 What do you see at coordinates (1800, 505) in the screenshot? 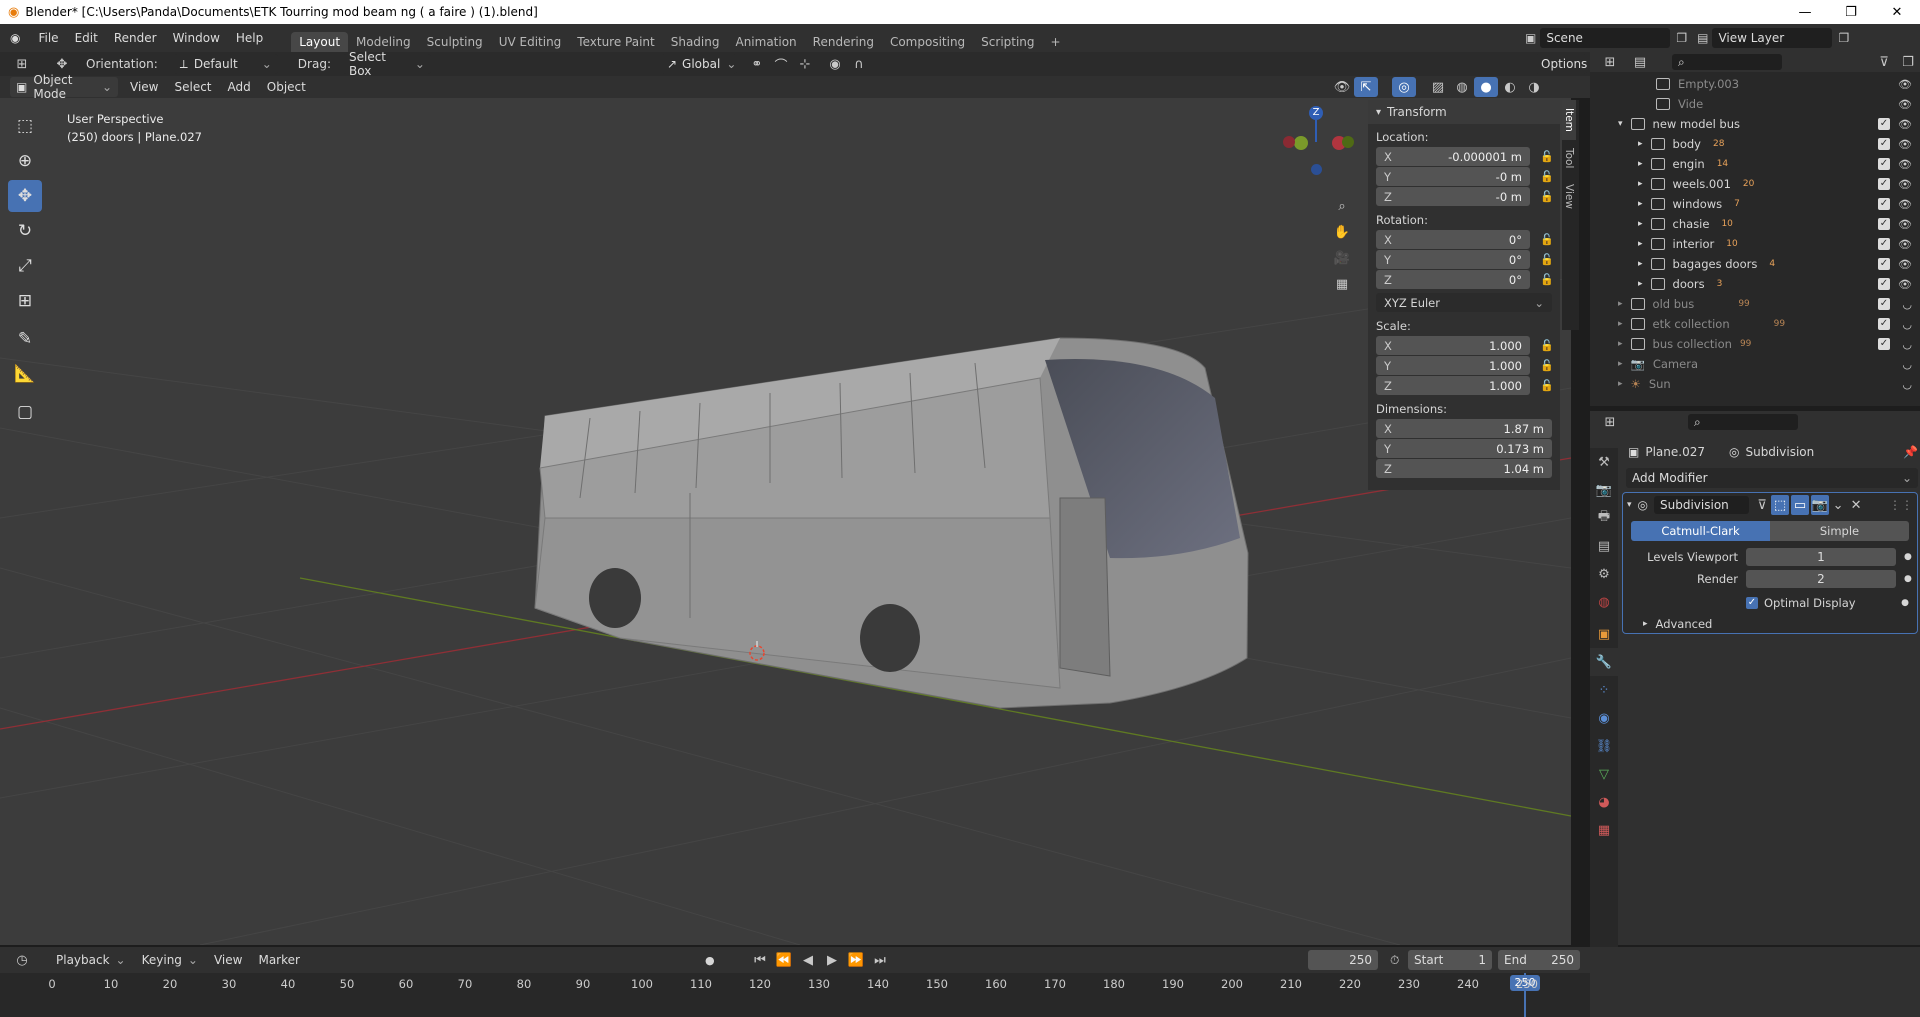
I see `viewport-toggle-icon: ▭` at bounding box center [1800, 505].